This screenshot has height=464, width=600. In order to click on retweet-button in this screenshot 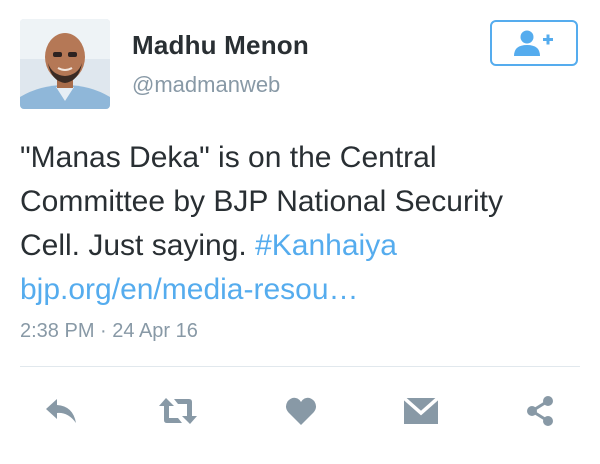, I will do `click(178, 411)`.